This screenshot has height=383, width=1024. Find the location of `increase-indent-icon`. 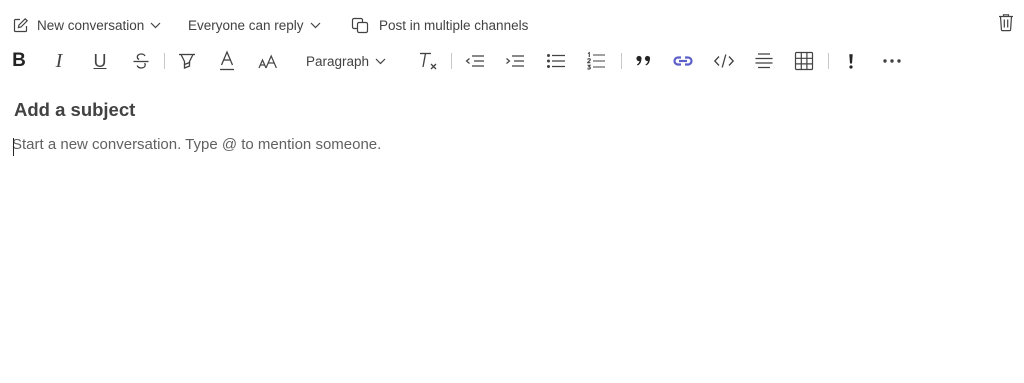

increase-indent-icon is located at coordinates (515, 61).